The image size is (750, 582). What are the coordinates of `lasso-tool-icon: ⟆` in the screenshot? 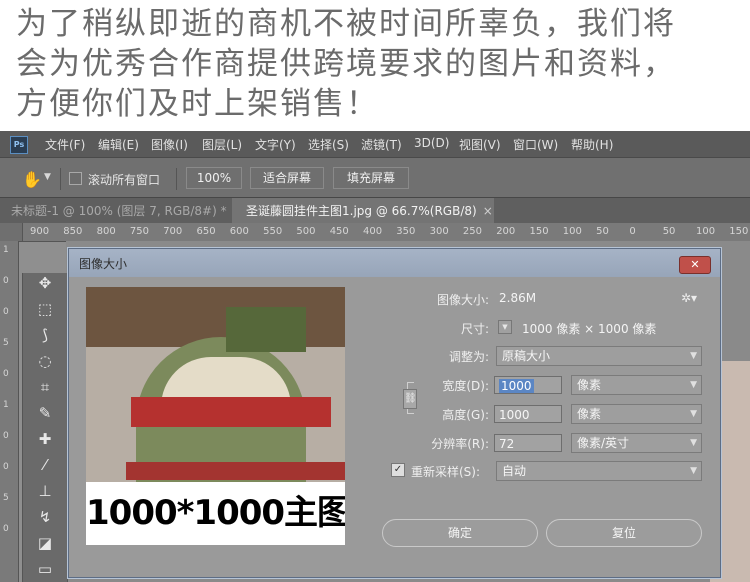 It's located at (45, 335).